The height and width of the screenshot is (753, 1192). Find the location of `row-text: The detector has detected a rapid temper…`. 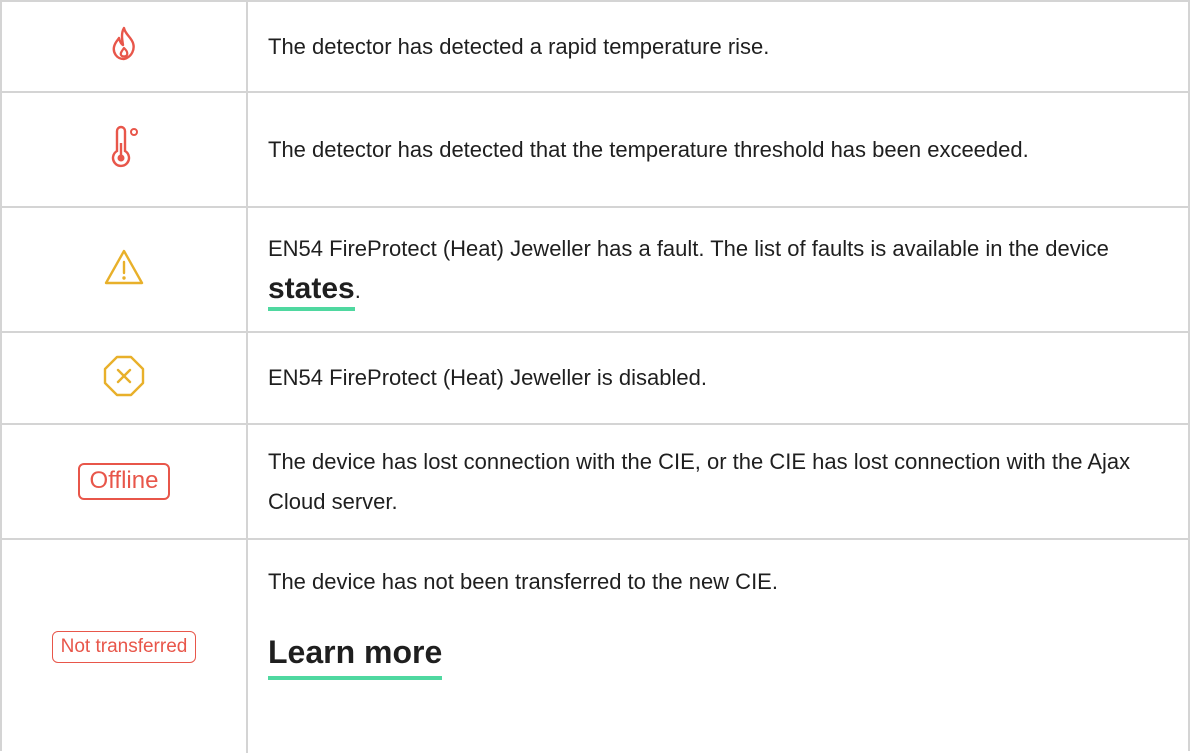

row-text: The detector has detected a rapid temper… is located at coordinates (519, 46).